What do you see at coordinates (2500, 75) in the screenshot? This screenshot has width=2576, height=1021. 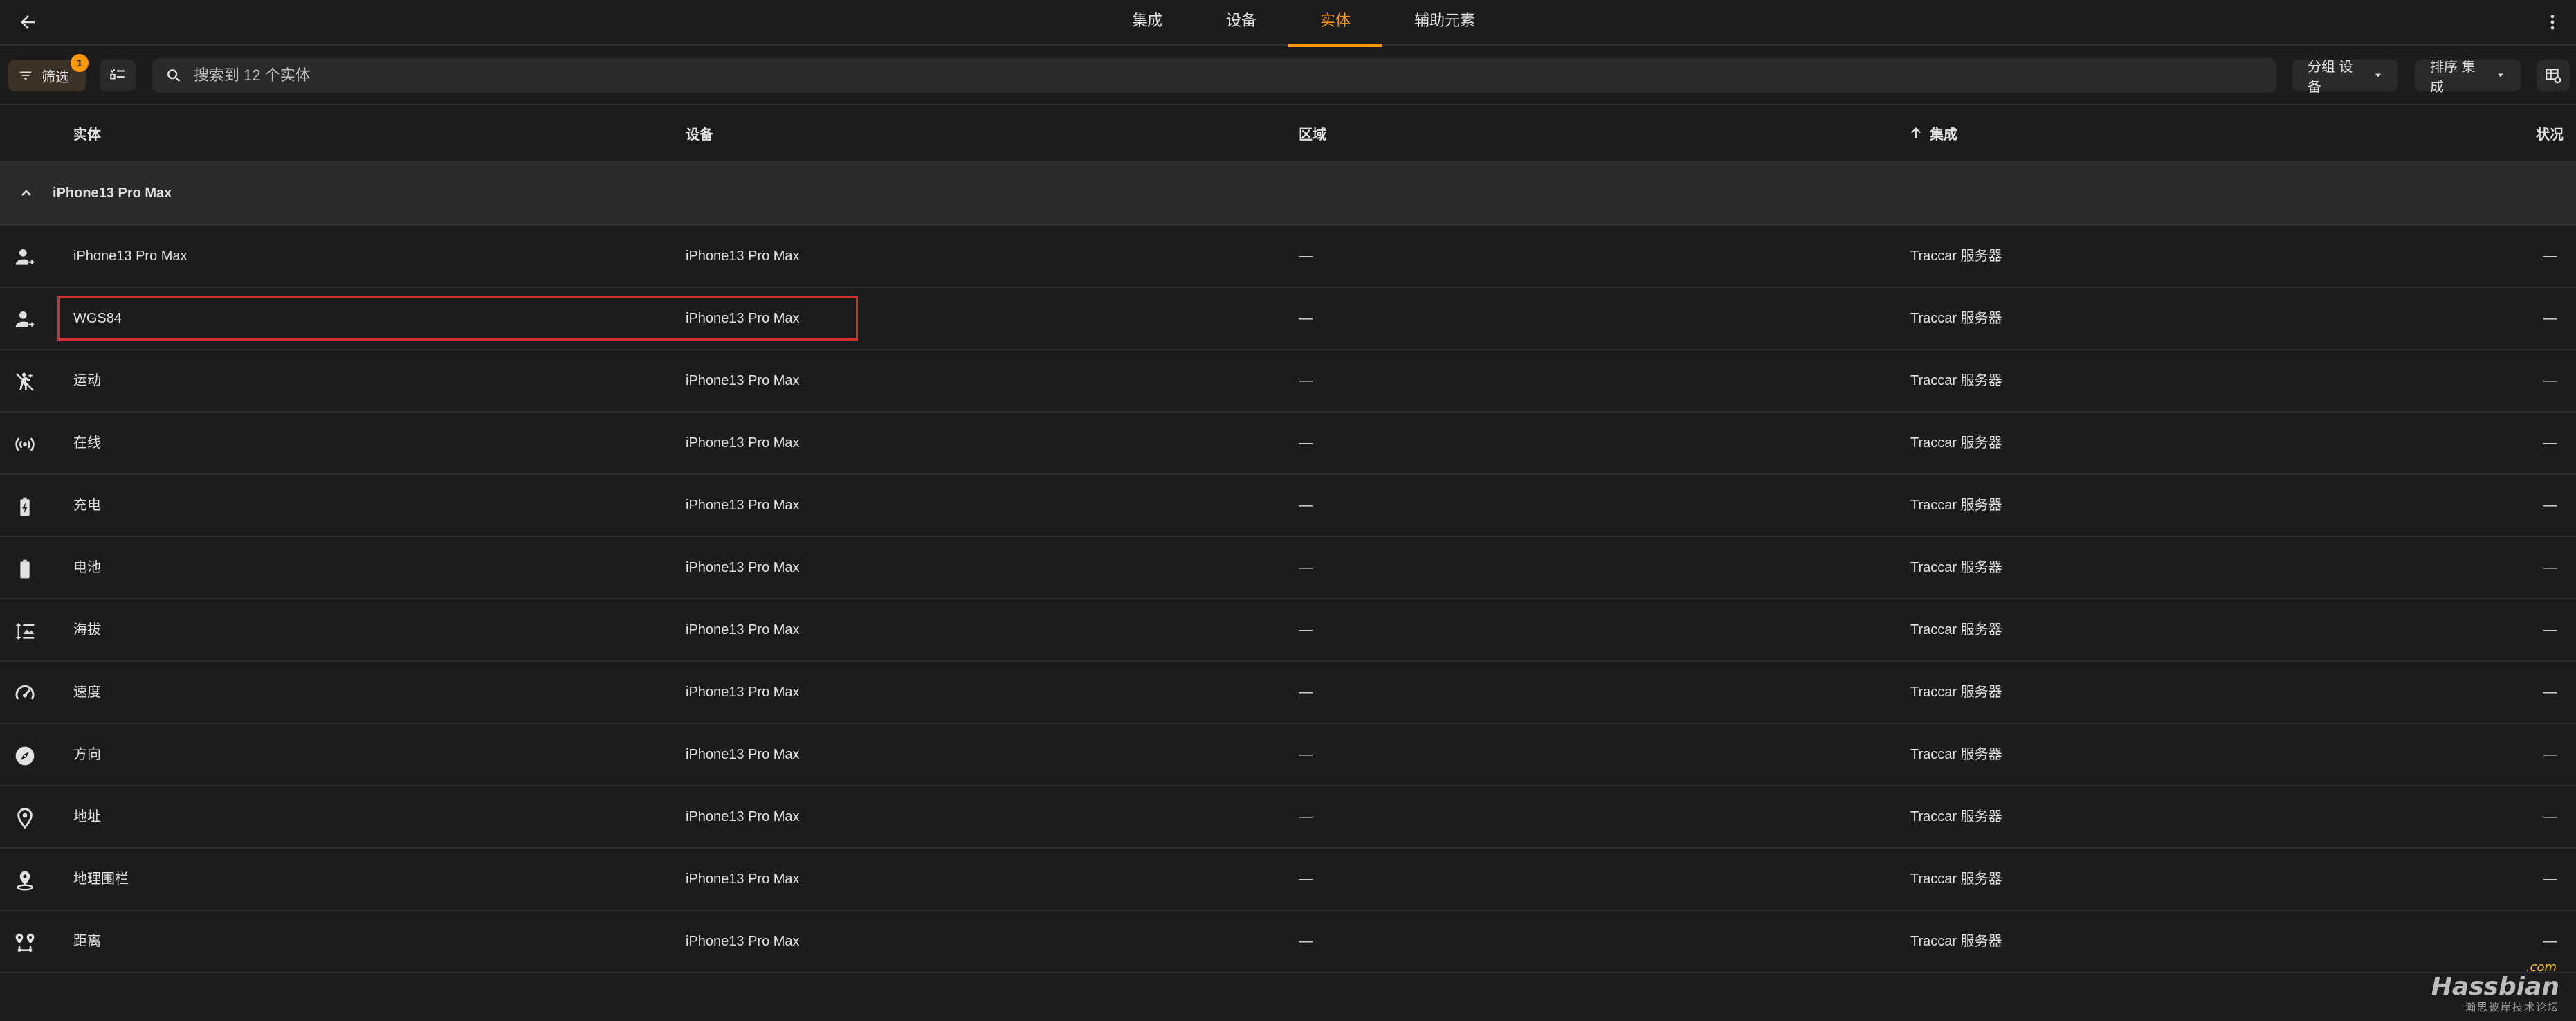 I see `menu-down-icon` at bounding box center [2500, 75].